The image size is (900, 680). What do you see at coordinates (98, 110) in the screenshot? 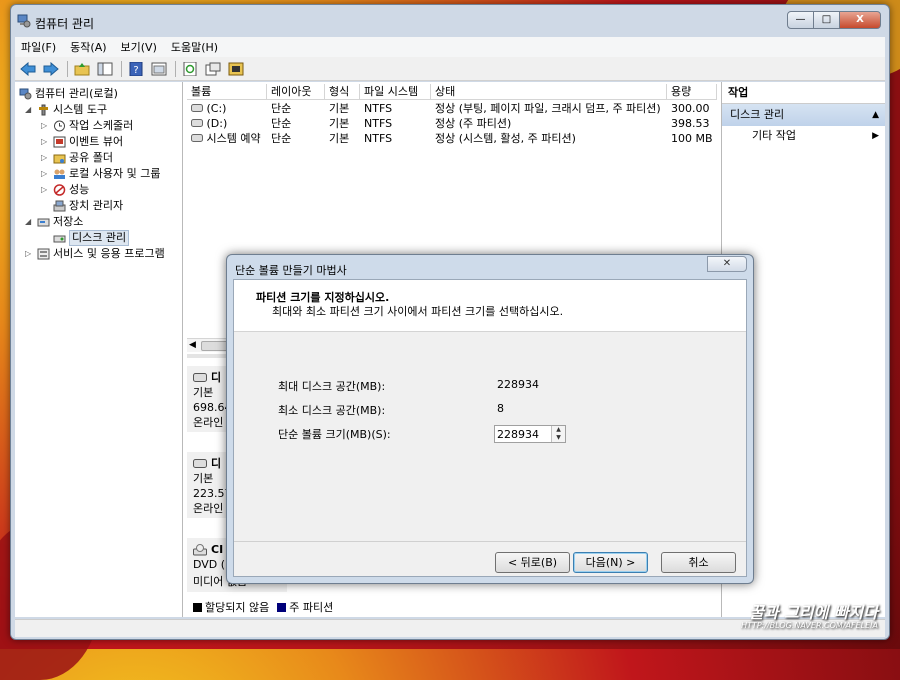
I see `tree-item-system-tools: ◢ 시스템 도구` at bounding box center [98, 110].